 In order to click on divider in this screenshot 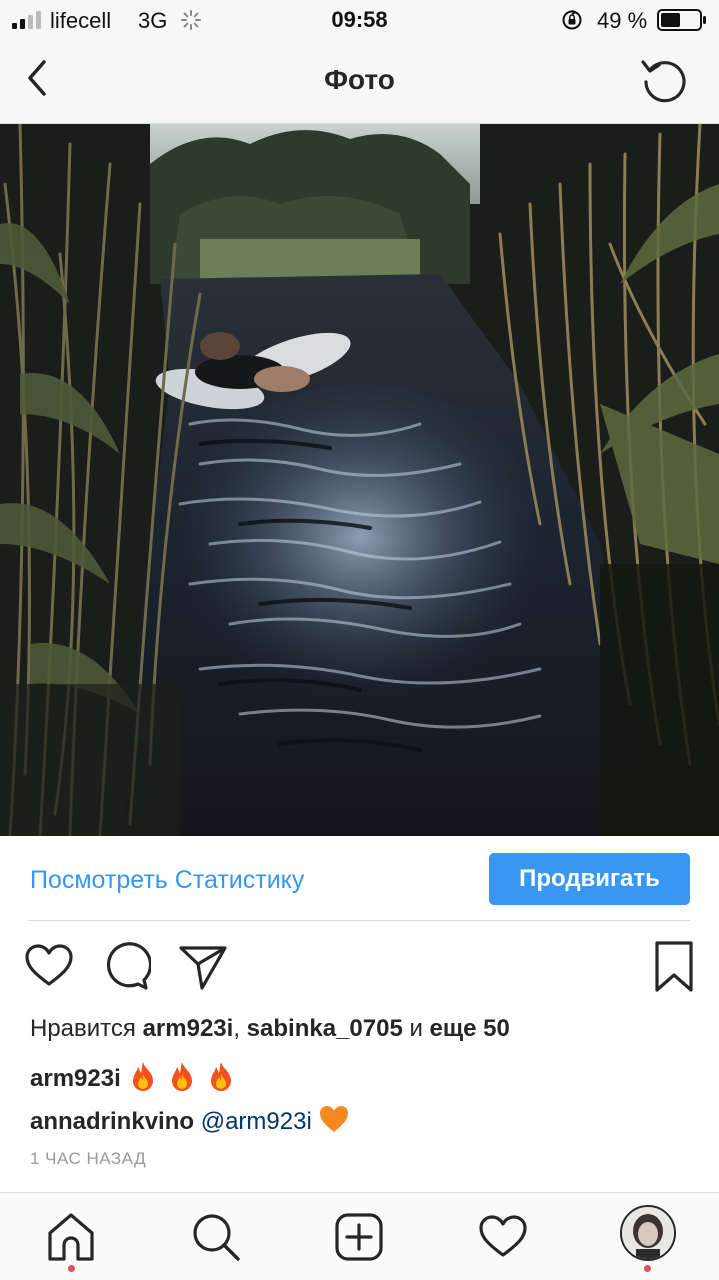, I will do `click(359, 920)`.